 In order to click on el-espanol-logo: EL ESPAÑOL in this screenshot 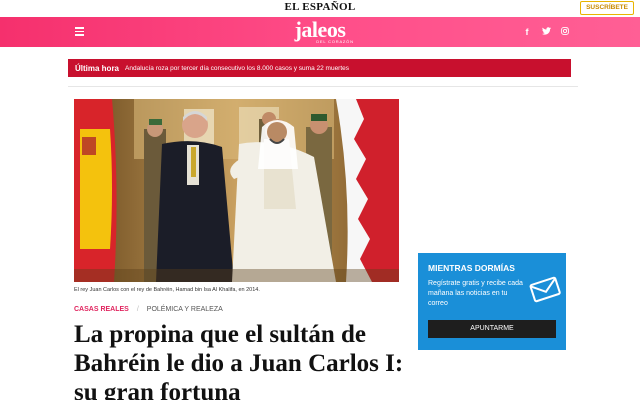, I will do `click(320, 7)`.